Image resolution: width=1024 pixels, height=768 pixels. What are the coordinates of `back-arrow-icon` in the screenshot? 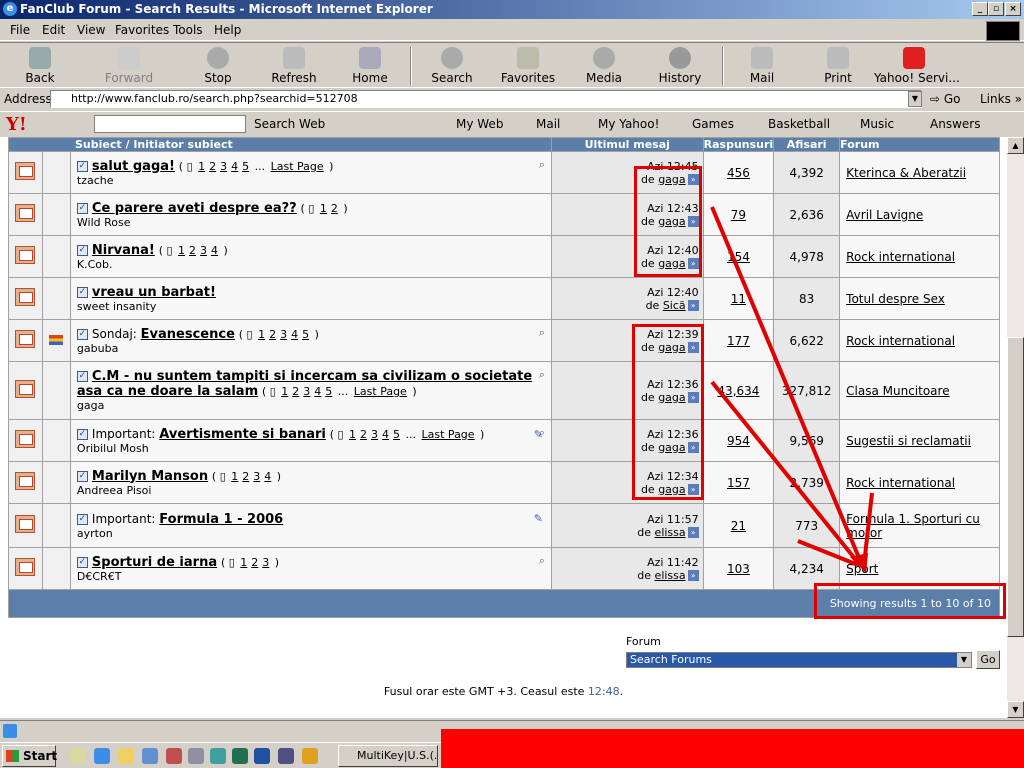 It's located at (40, 58).